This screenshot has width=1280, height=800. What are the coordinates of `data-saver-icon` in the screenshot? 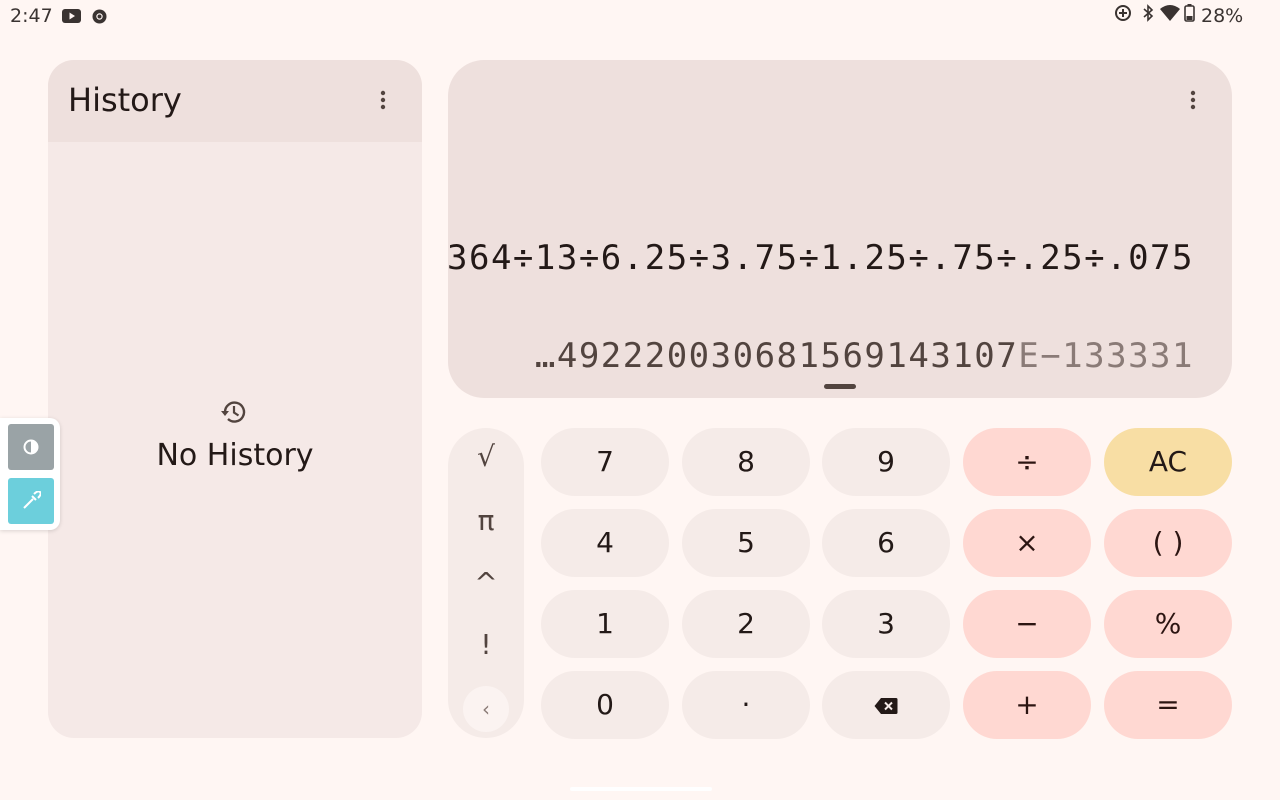 It's located at (1123, 13).